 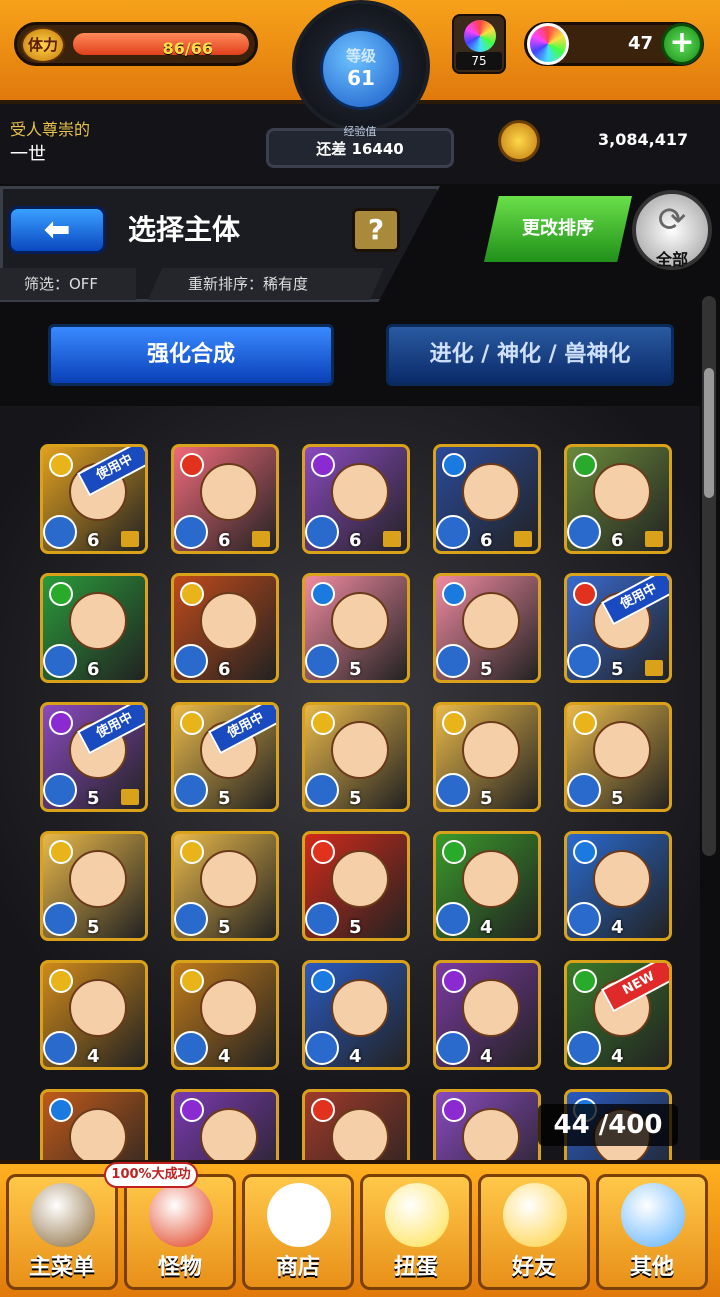 I want to click on friends-balloon-icon, so click(x=535, y=1215).